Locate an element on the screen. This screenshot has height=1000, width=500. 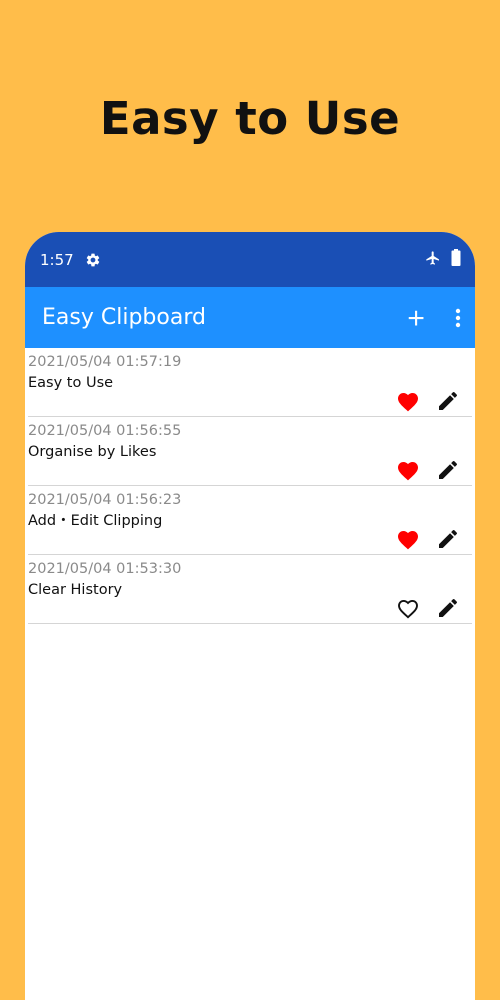
list-item: 2021/05/04 01:53:30 Clear History is located at coordinates (250, 589).